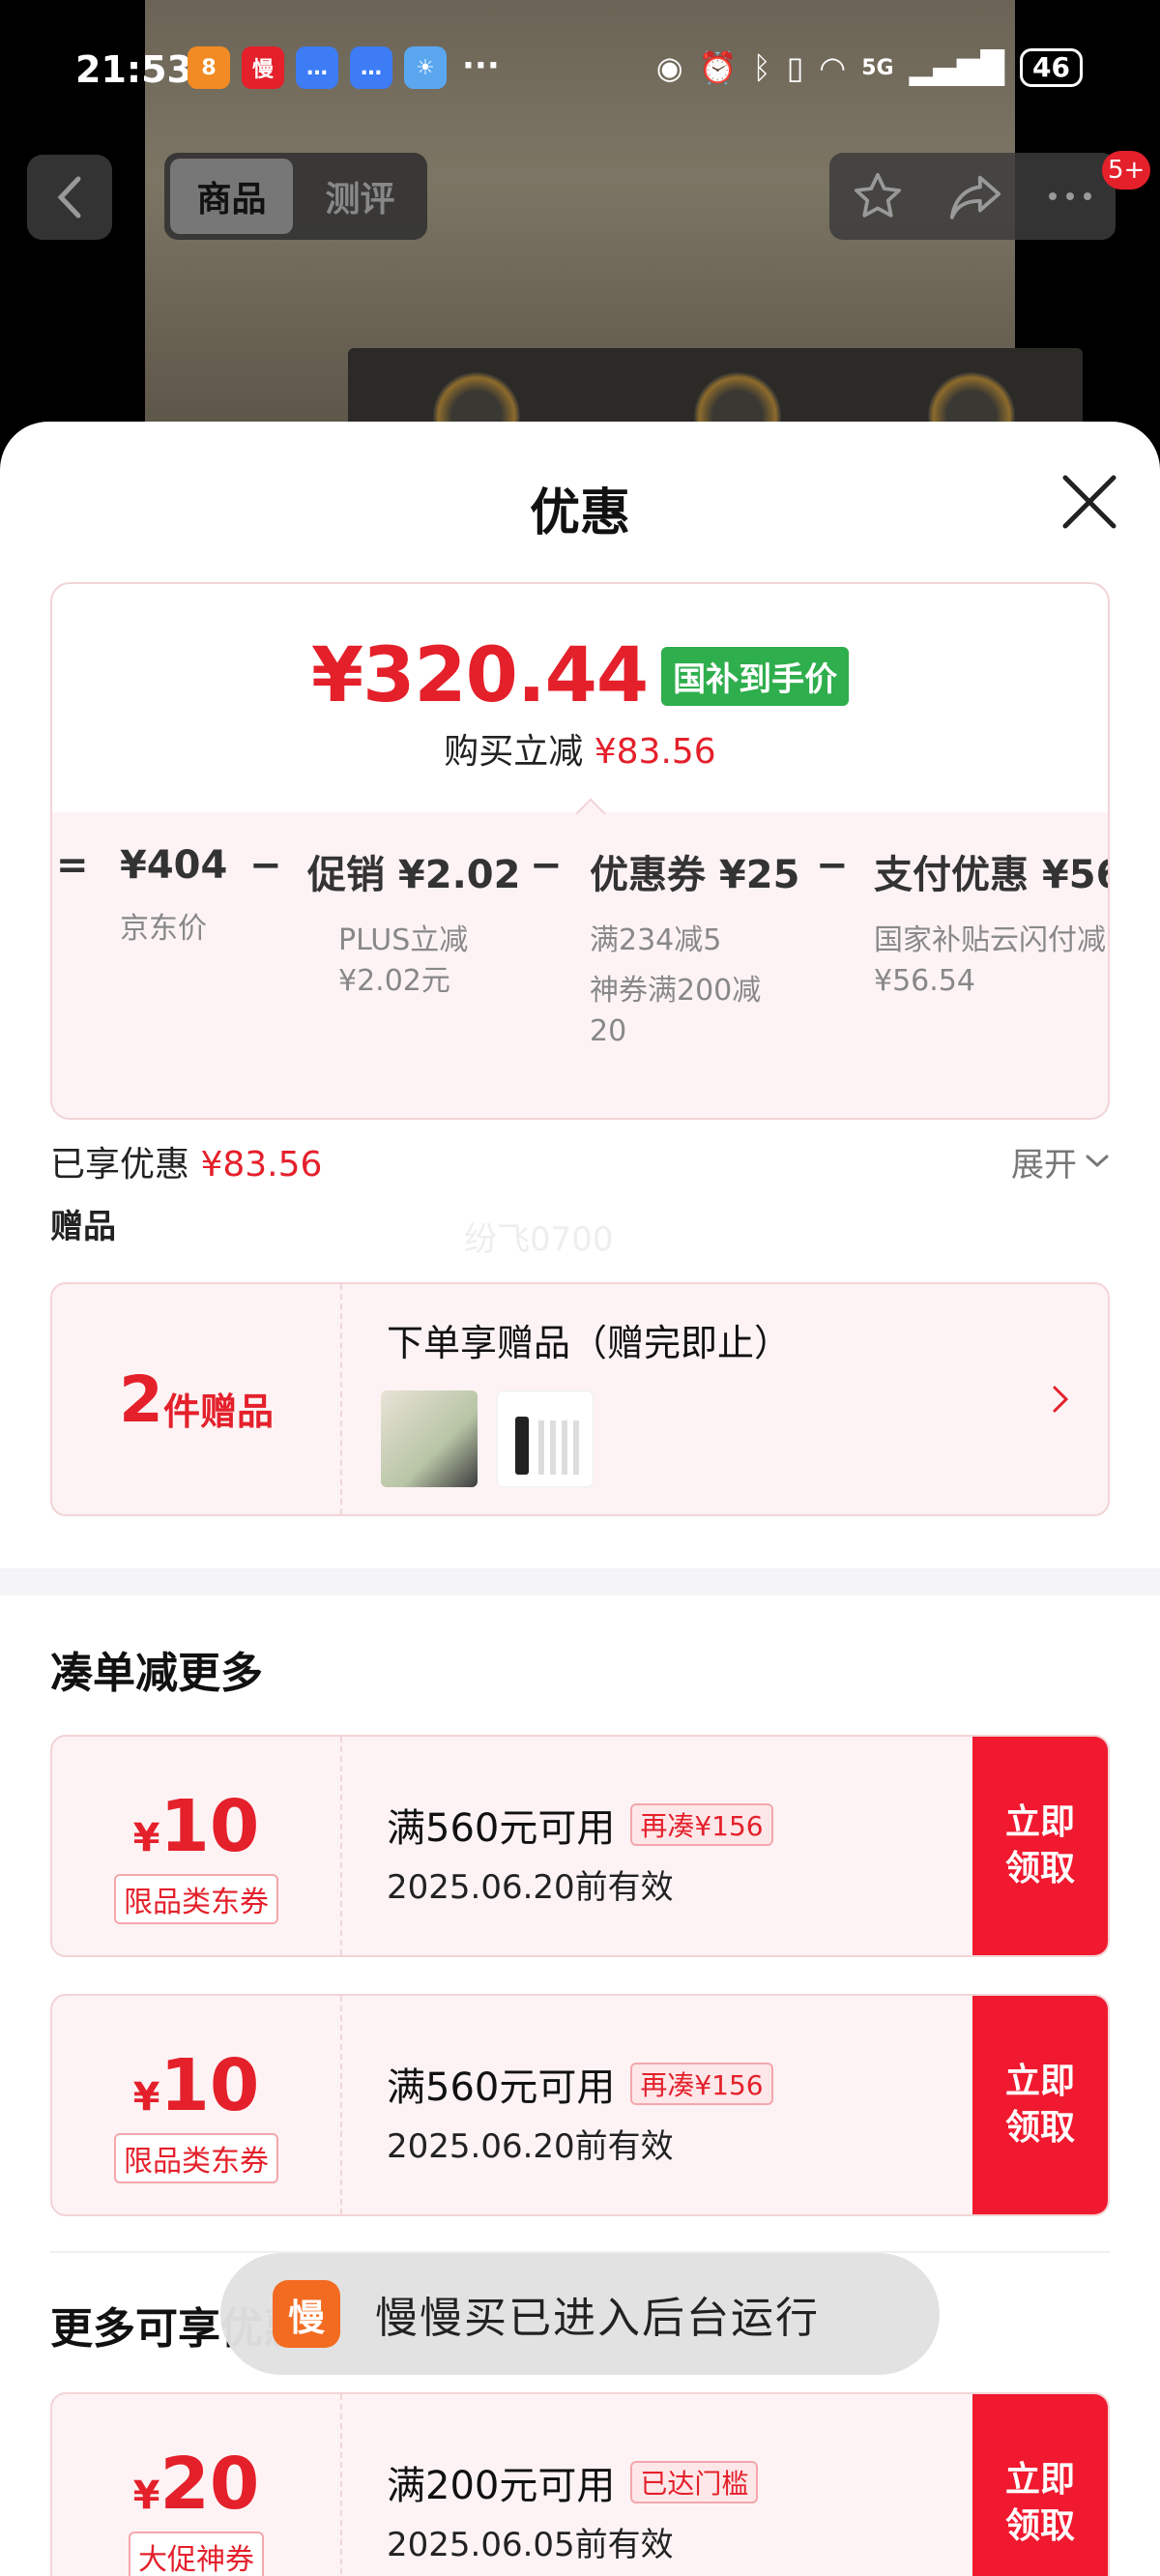 Image resolution: width=1160 pixels, height=2576 pixels. I want to click on more-icon, so click(1070, 196).